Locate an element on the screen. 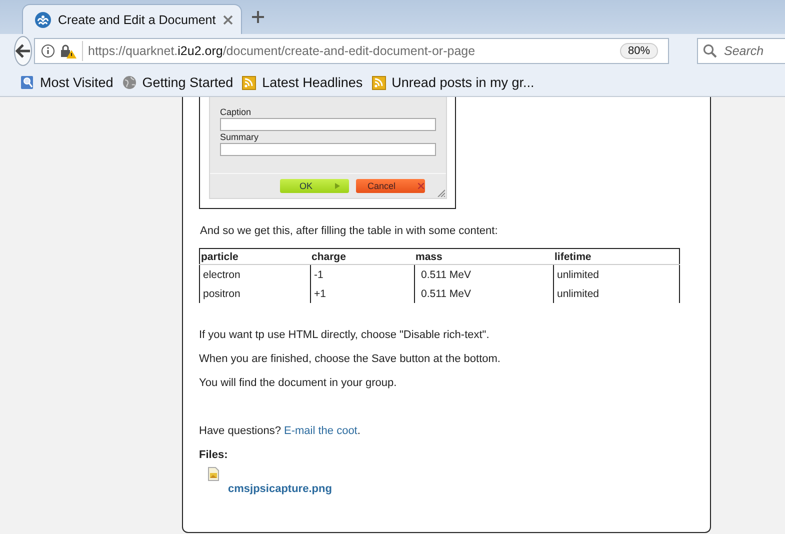 Image resolution: width=785 pixels, height=534 pixels. insecure-lock-icon is located at coordinates (68, 51).